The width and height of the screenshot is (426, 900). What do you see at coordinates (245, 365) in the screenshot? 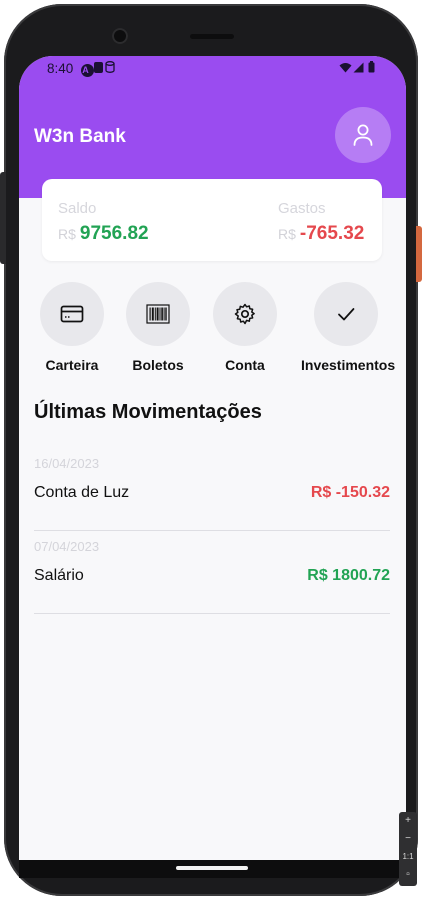
I see `action-label: Conta` at bounding box center [245, 365].